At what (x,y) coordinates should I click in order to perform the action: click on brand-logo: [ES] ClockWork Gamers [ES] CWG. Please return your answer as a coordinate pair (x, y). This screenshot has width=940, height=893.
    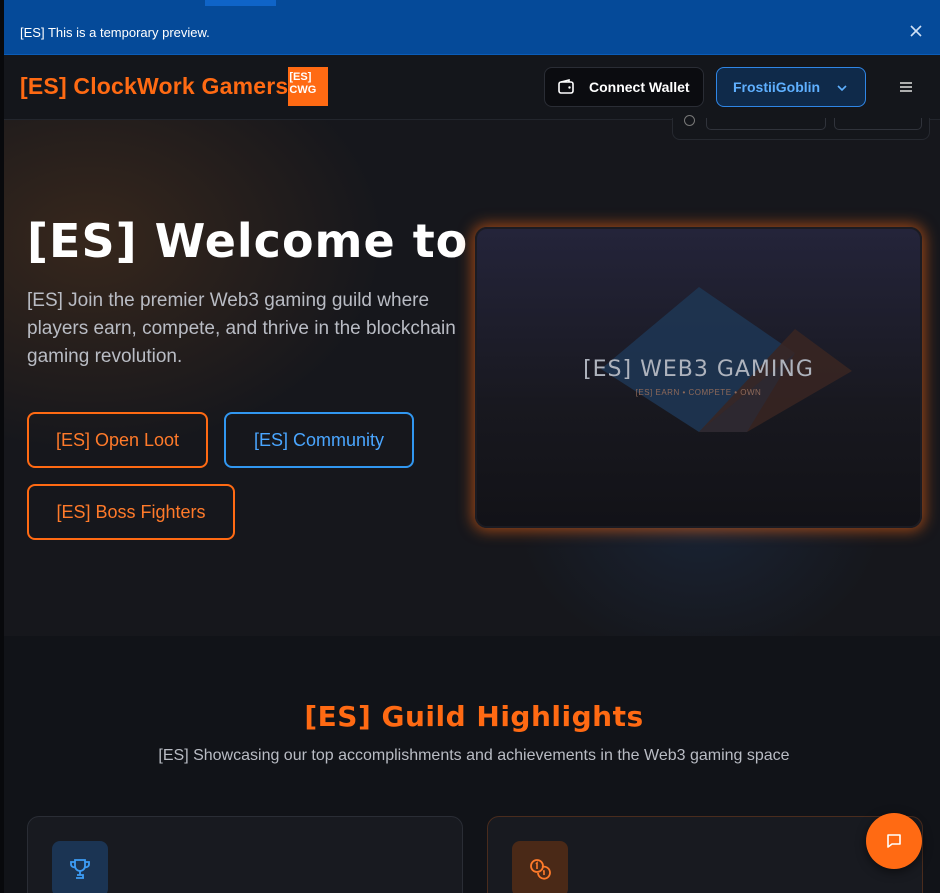
    Looking at the image, I should click on (174, 86).